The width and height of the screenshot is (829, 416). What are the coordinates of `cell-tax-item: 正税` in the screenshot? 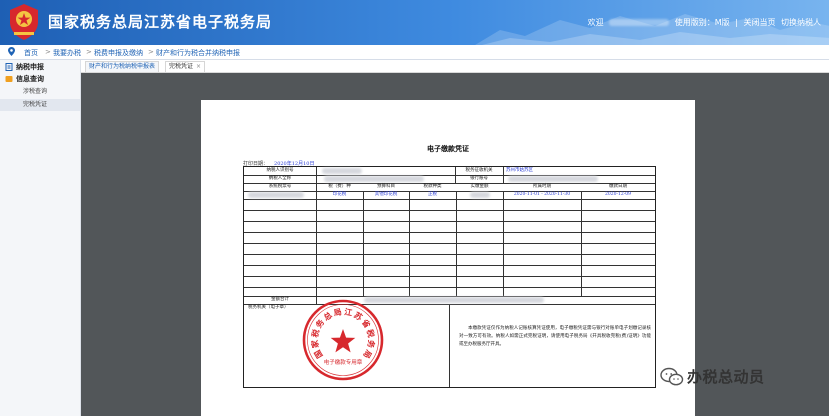 It's located at (432, 194).